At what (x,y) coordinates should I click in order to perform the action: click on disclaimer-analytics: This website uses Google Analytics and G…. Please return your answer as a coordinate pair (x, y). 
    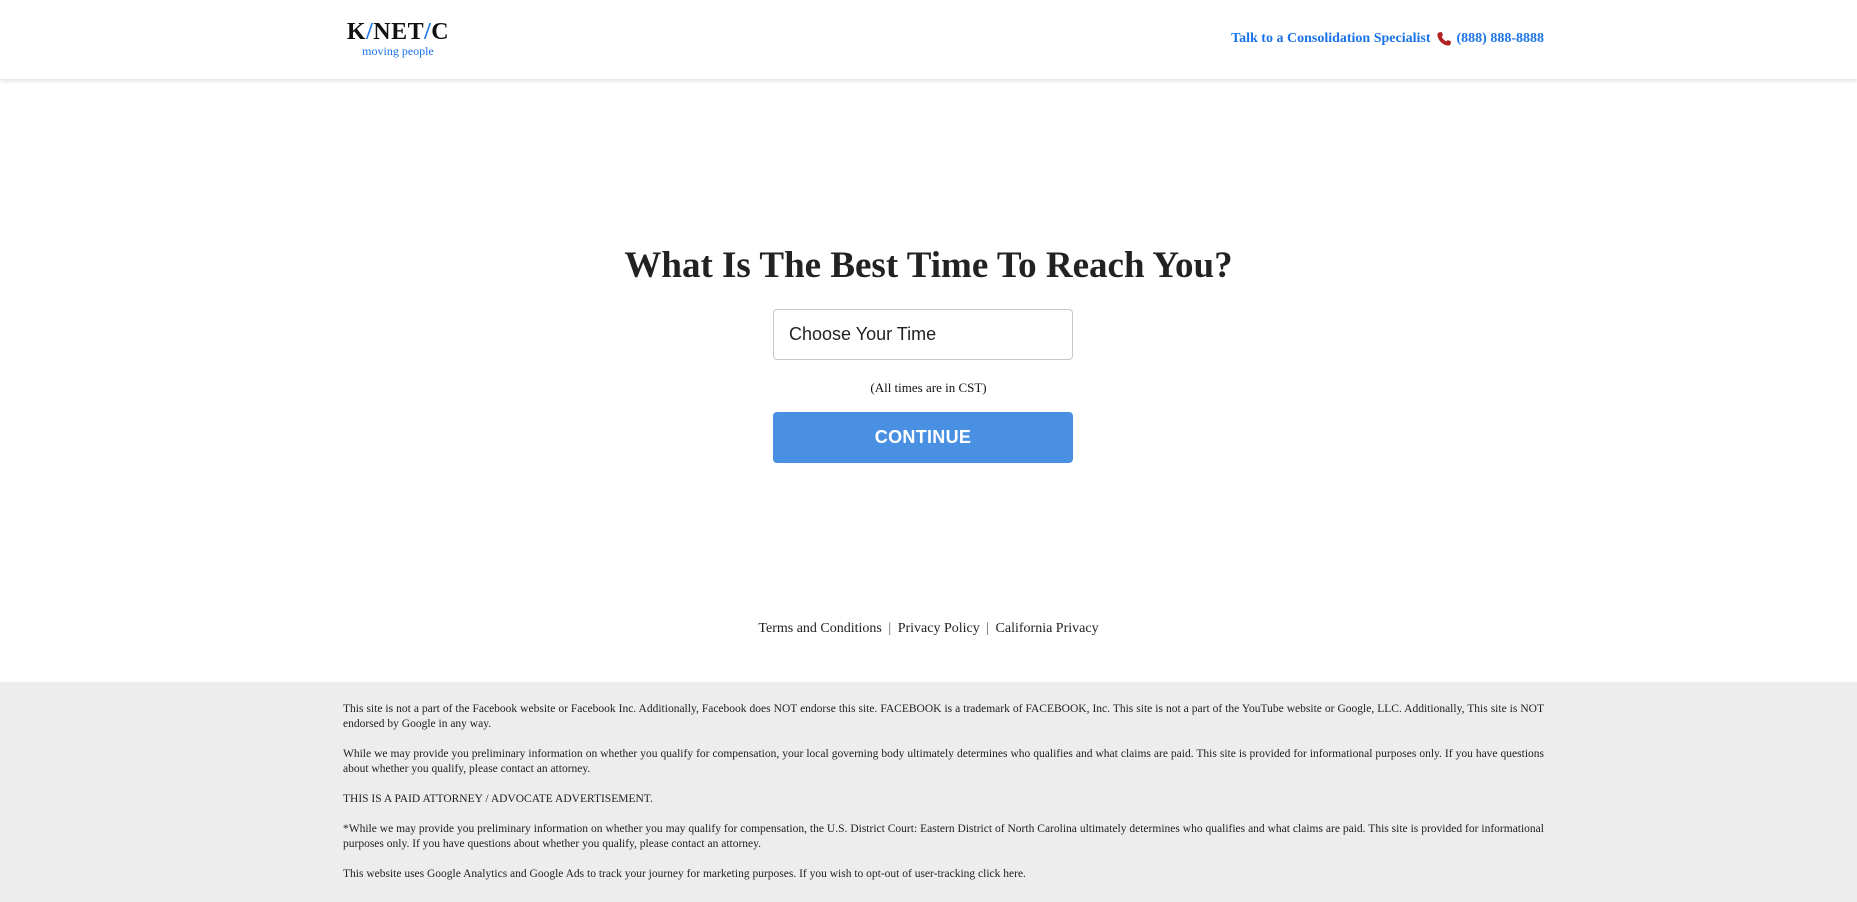
    Looking at the image, I should click on (943, 874).